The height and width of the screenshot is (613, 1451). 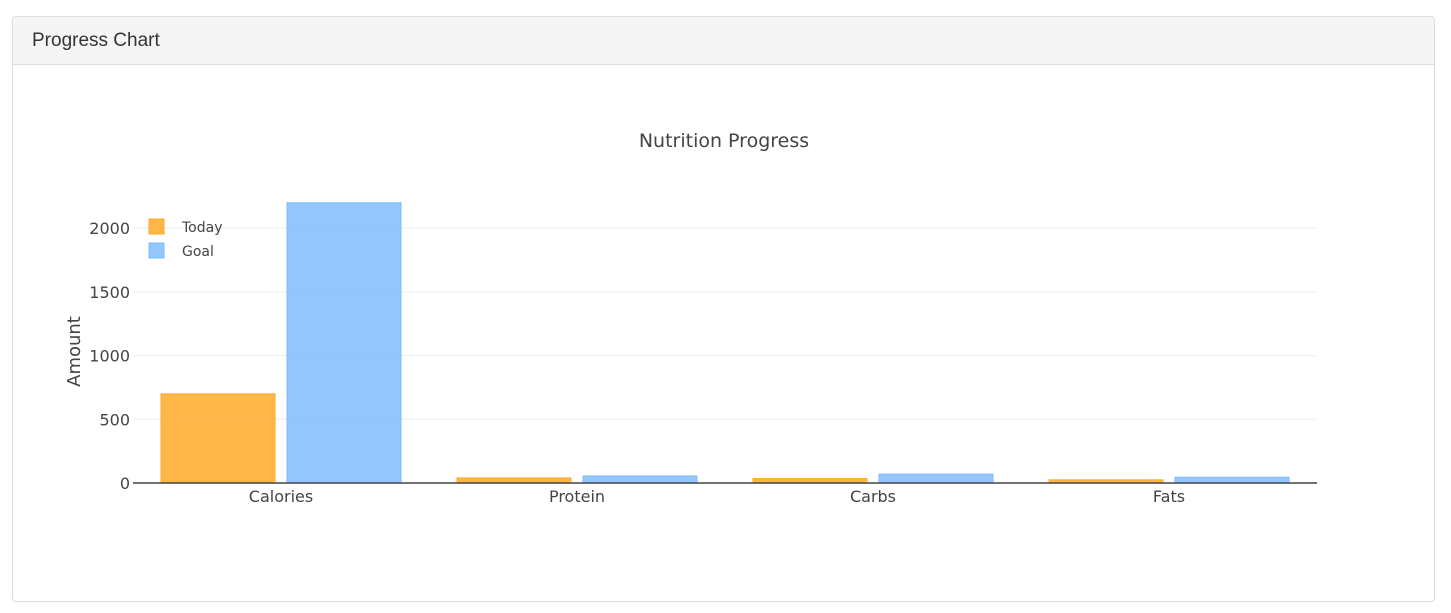 What do you see at coordinates (717, 496) in the screenshot?
I see `x-tick-labels: Calories Protein Carbs Fats` at bounding box center [717, 496].